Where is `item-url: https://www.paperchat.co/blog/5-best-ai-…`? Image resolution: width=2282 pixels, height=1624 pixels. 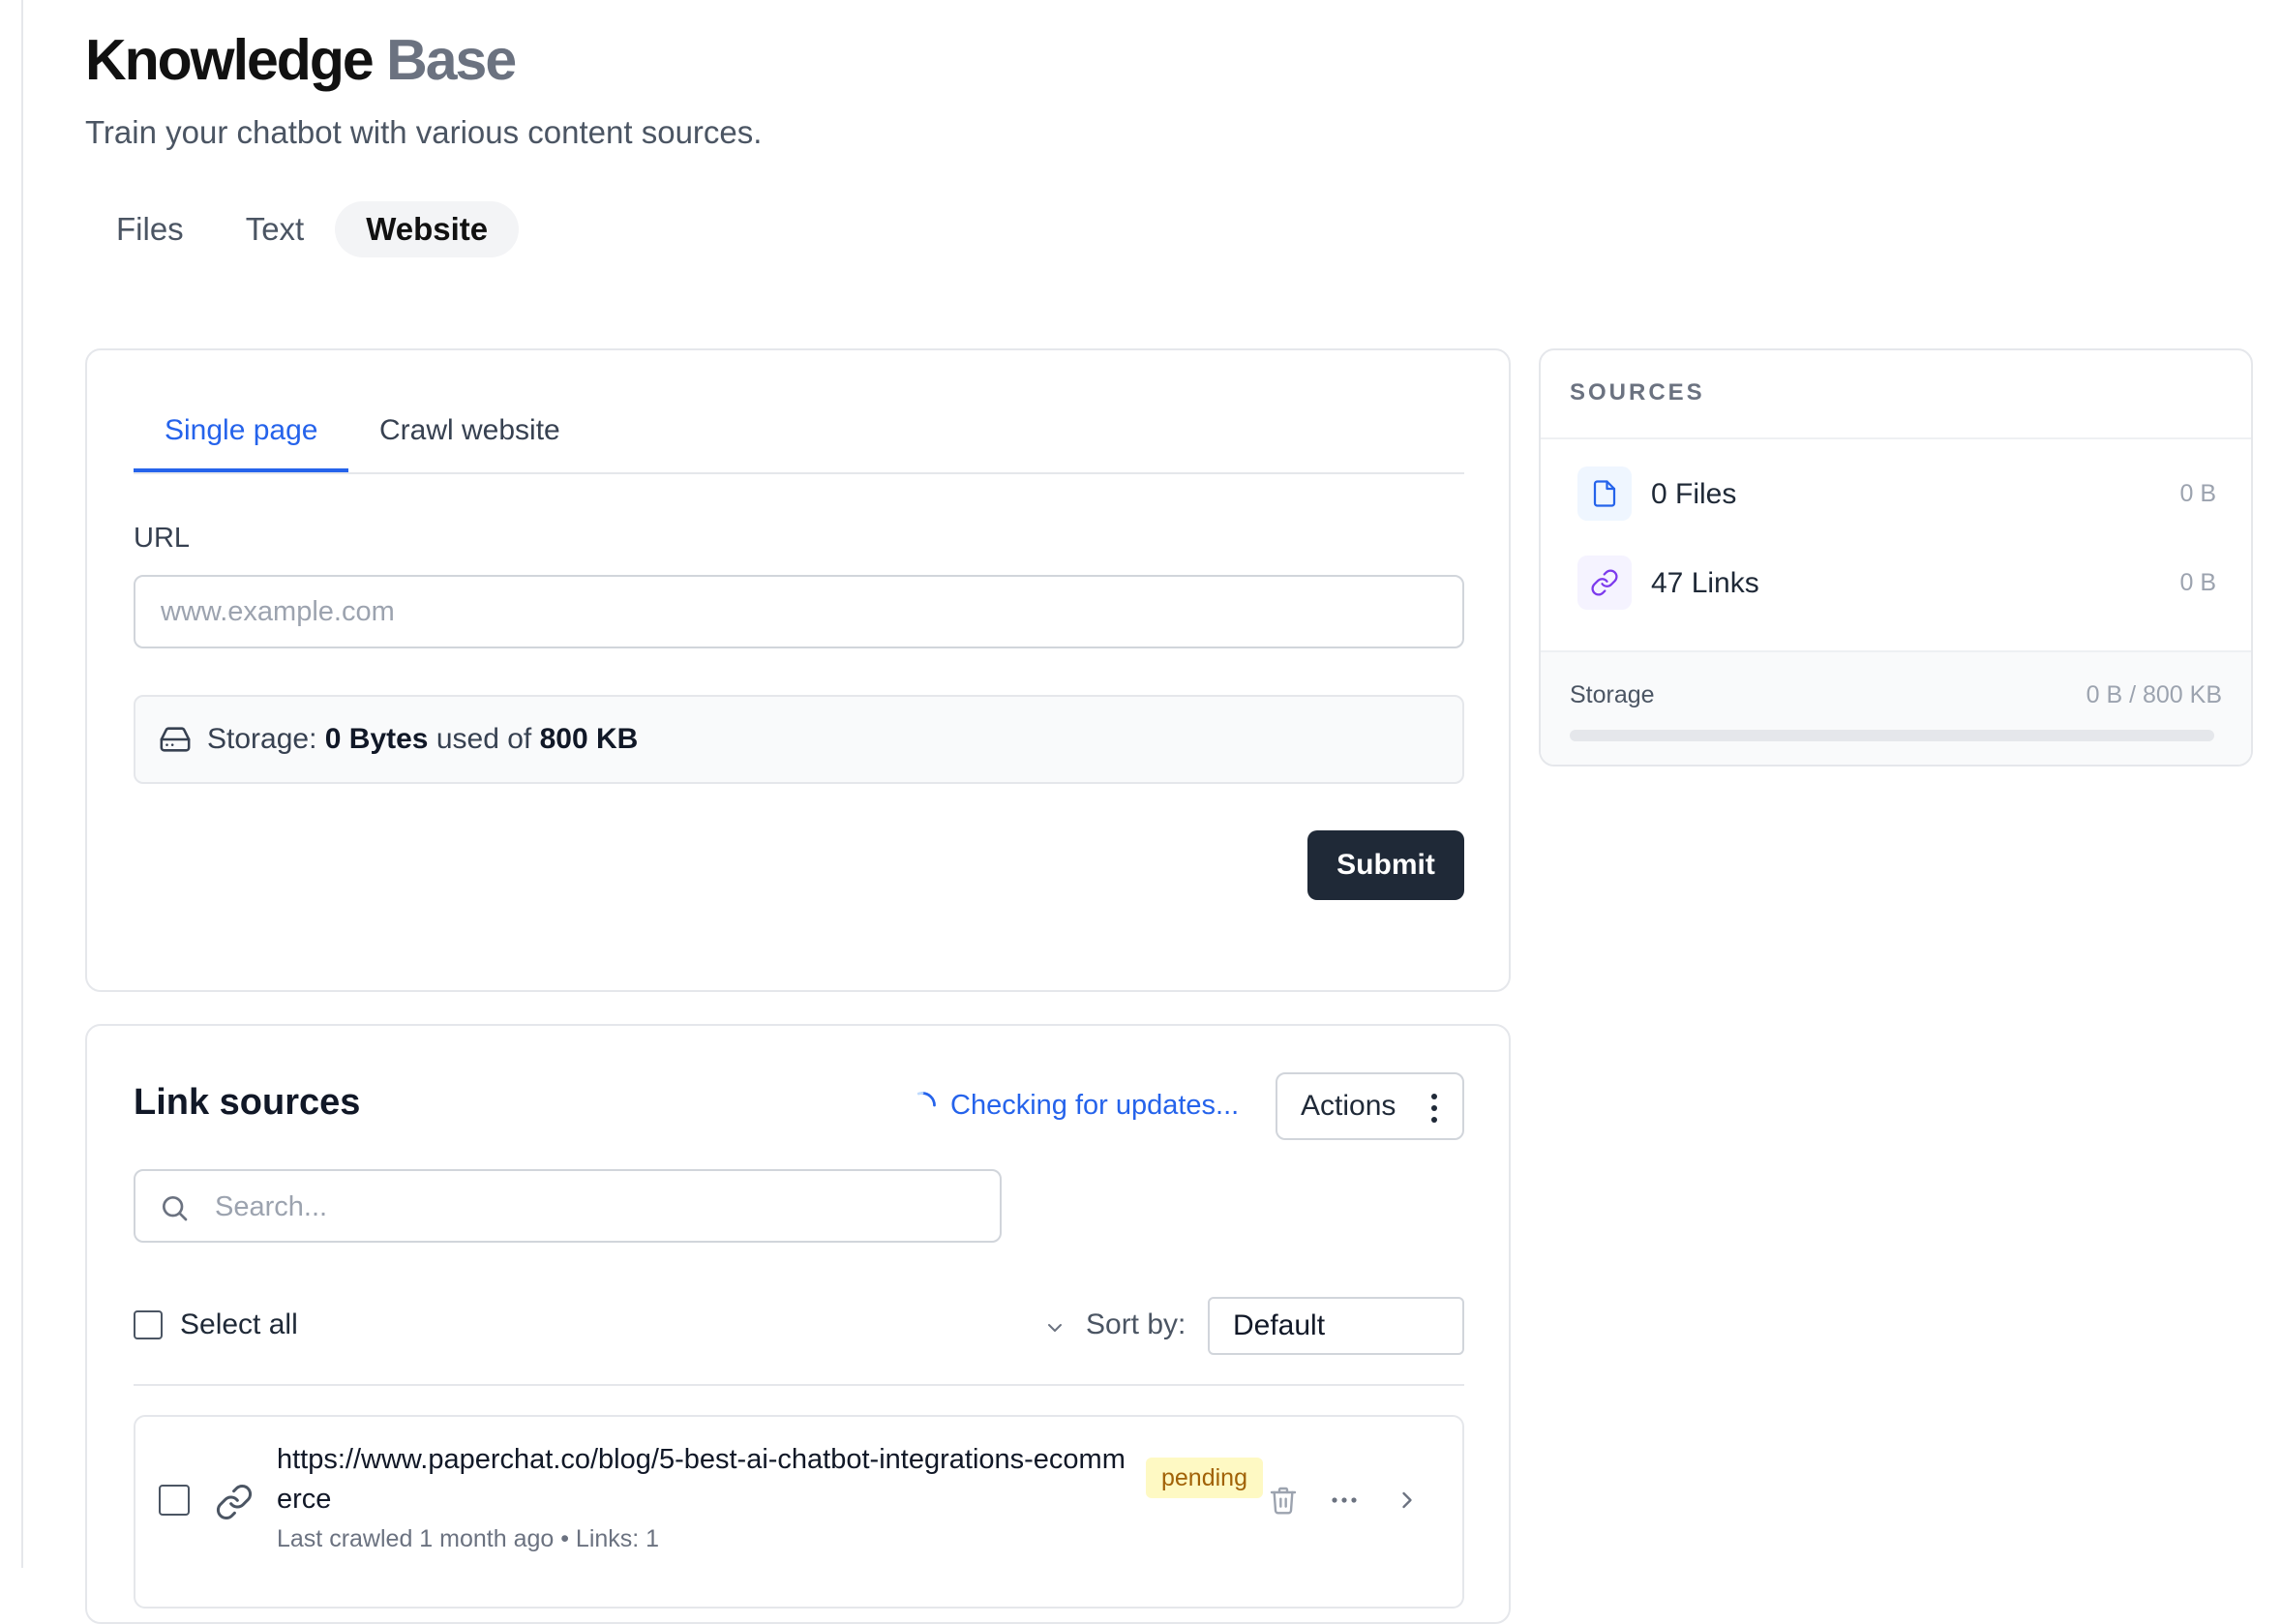
item-url: https://www.paperchat.co/blog/5-best-ai-… is located at coordinates (703, 1480).